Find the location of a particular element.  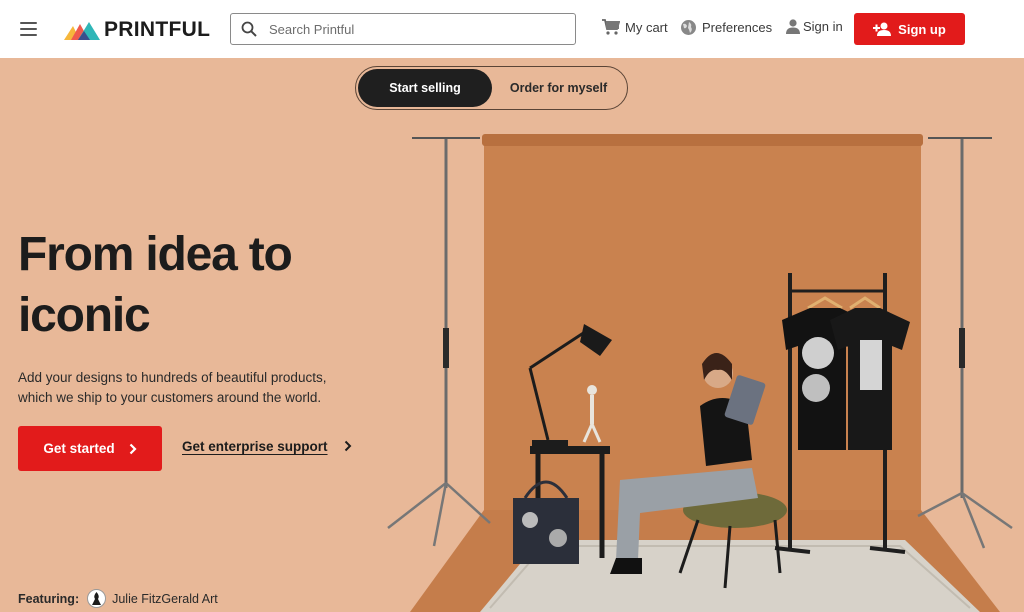

get-started-label: Get started is located at coordinates (79, 448).